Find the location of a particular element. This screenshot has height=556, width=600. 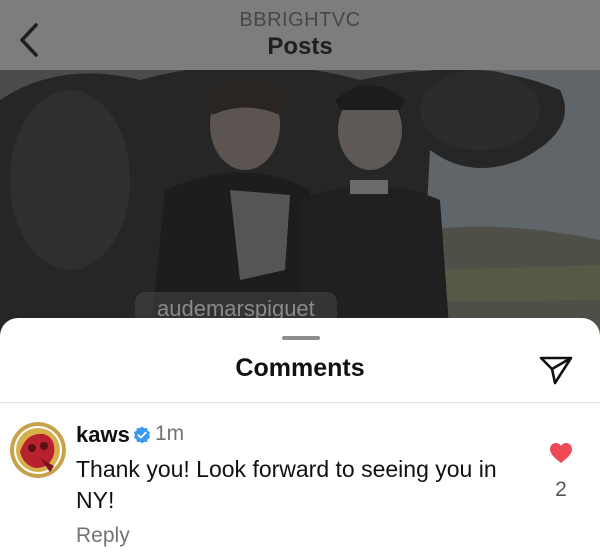

heart-icon is located at coordinates (561, 453).